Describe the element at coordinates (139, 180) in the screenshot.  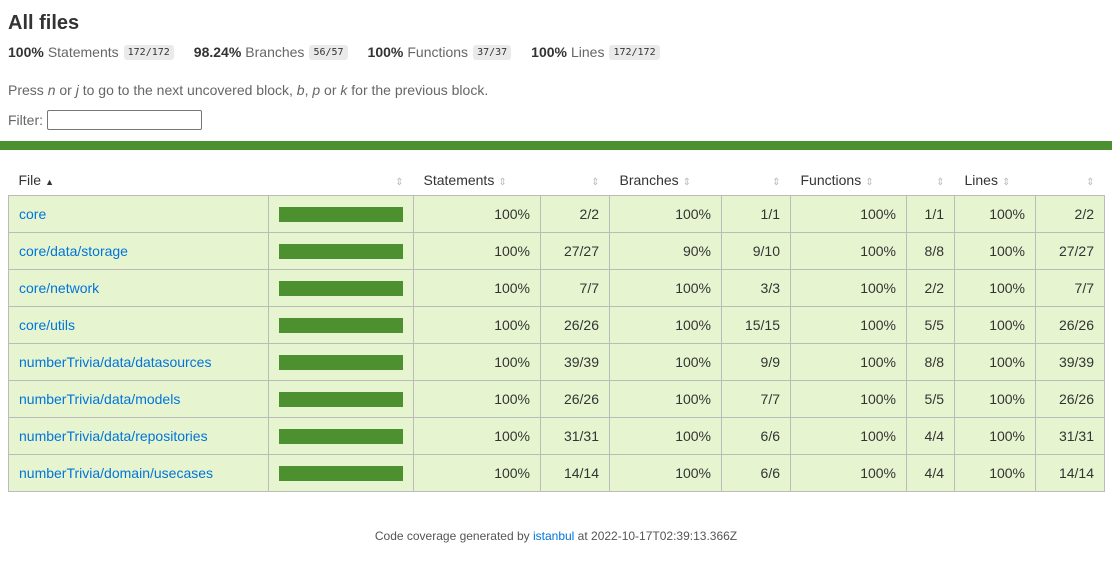
I see `column-header-file: File ▲` at that location.